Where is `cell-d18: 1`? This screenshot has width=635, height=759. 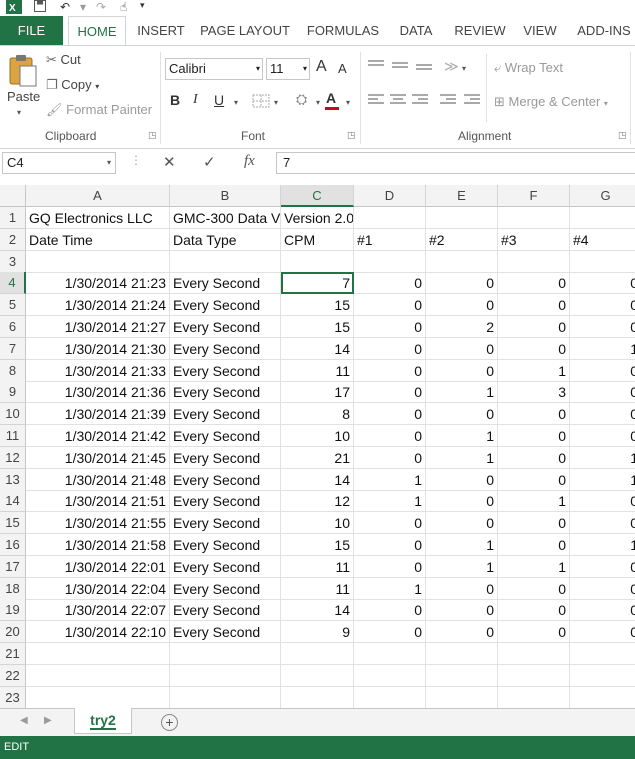 cell-d18: 1 is located at coordinates (390, 588).